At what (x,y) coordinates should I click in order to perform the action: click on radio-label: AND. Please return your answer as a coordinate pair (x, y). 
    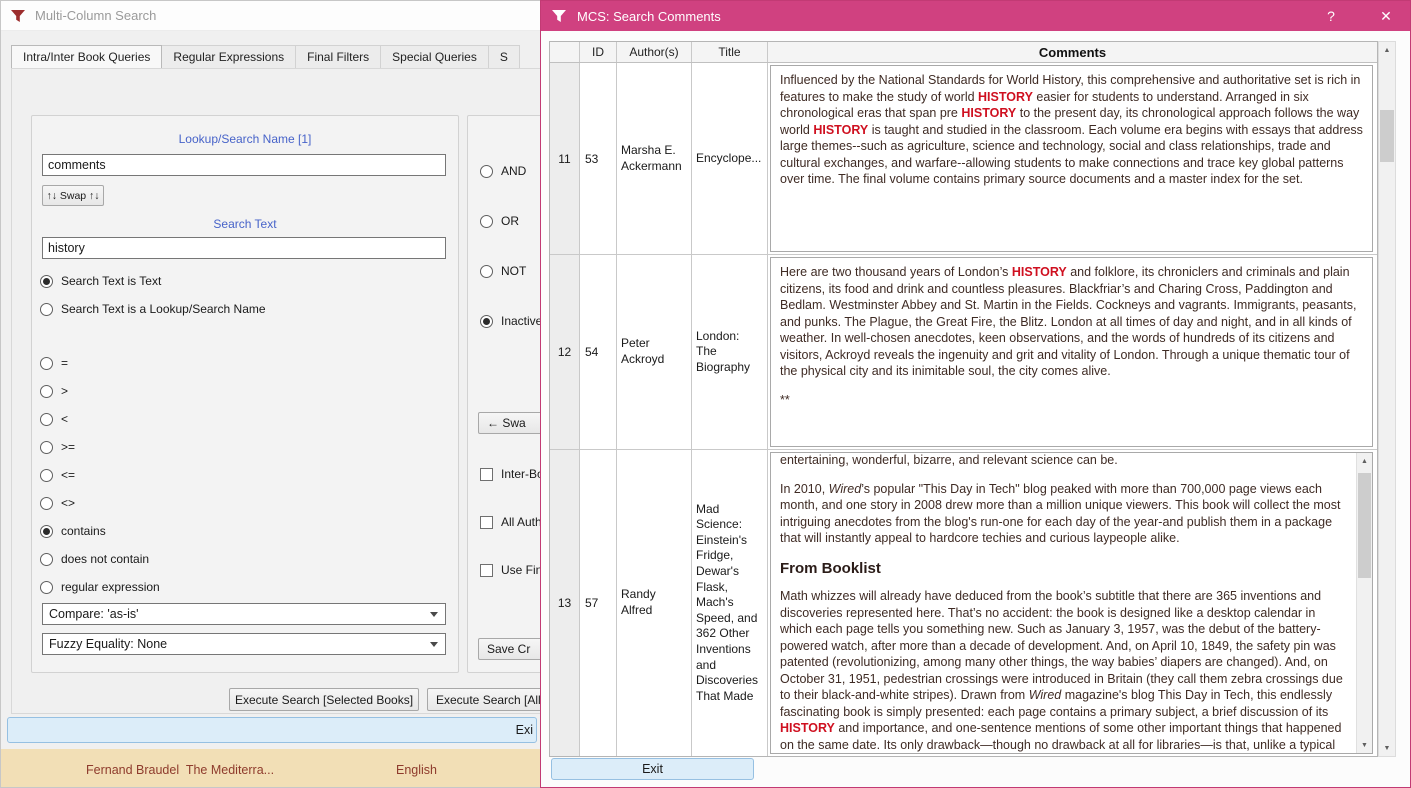
    Looking at the image, I should click on (514, 171).